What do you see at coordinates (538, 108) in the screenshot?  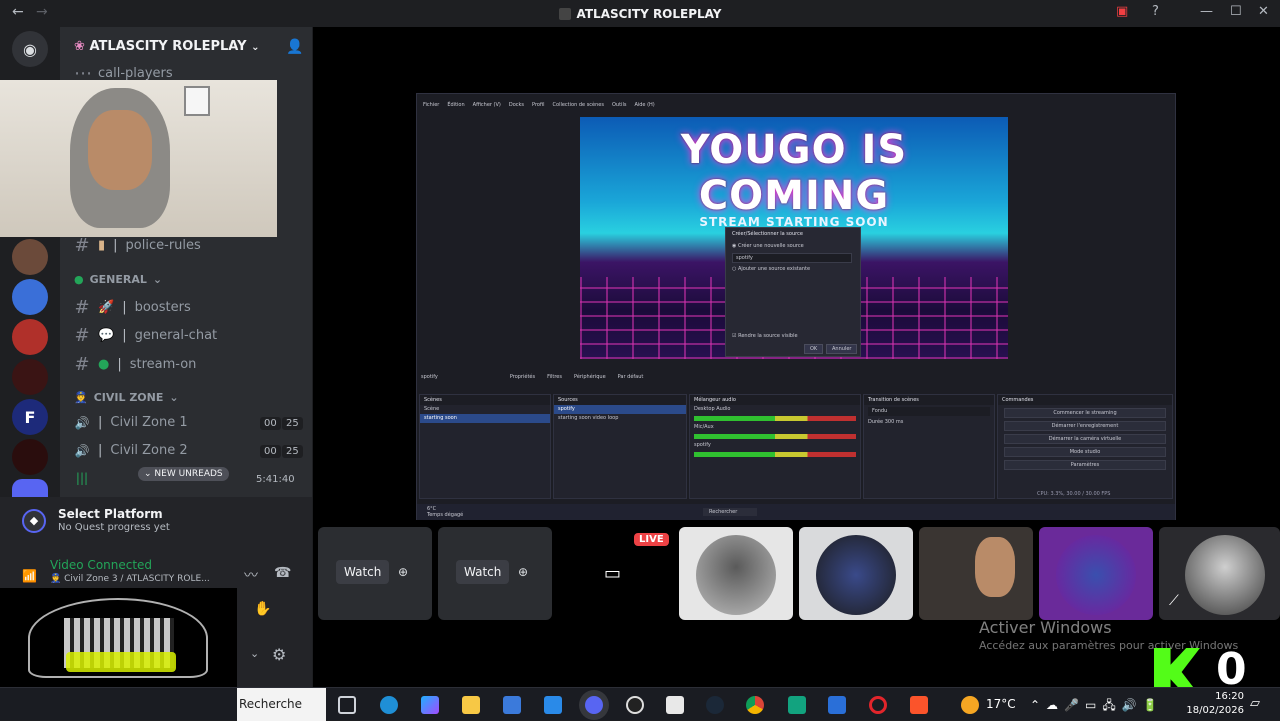 I see `obs-menu-profile: Profil` at bounding box center [538, 108].